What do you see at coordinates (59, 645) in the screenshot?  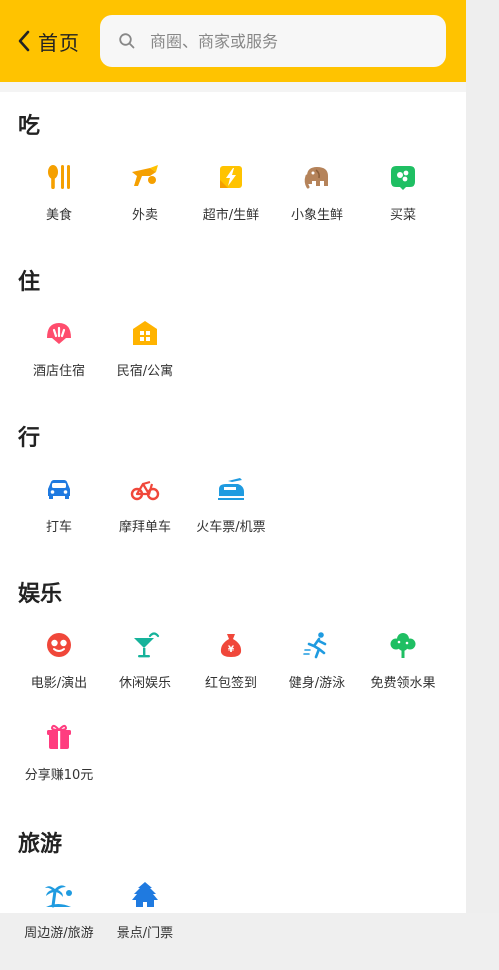 I see `movie-icon` at bounding box center [59, 645].